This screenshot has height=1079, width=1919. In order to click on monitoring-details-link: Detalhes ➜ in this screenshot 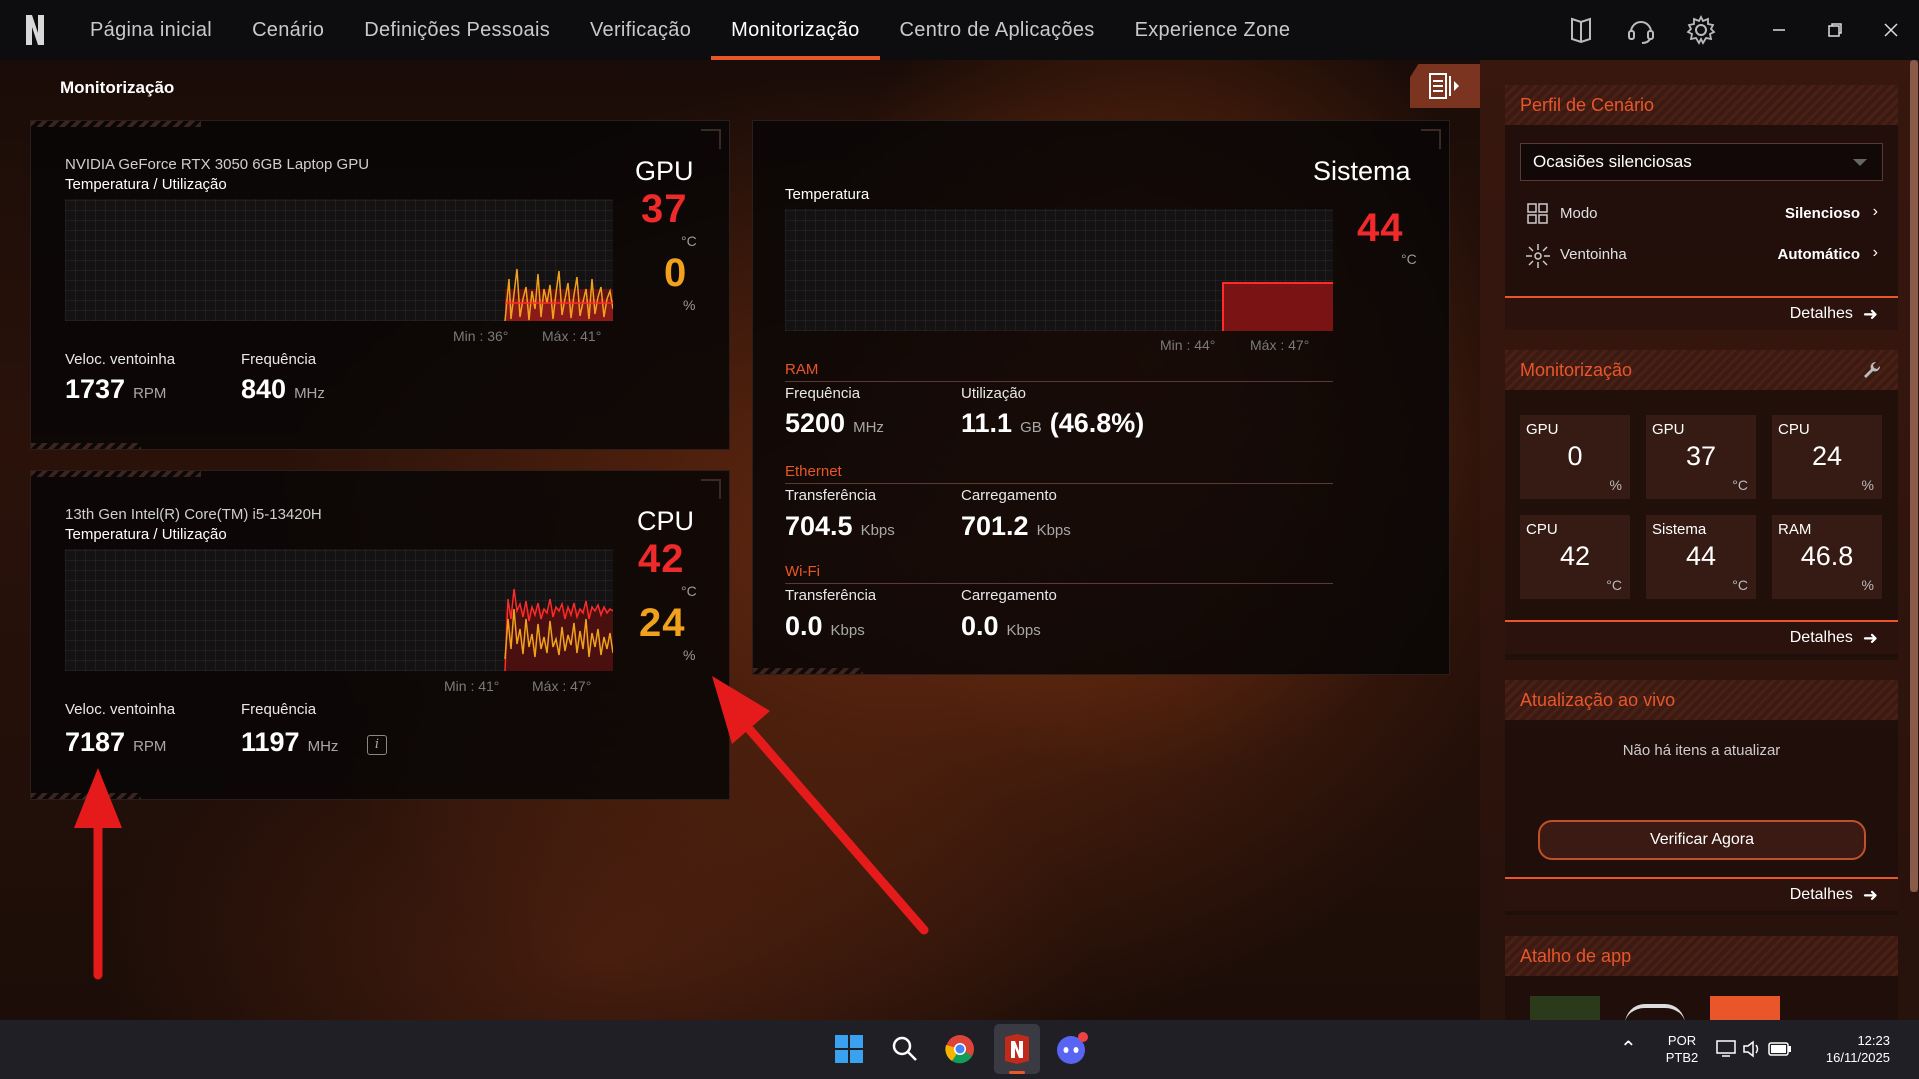, I will do `click(1701, 637)`.